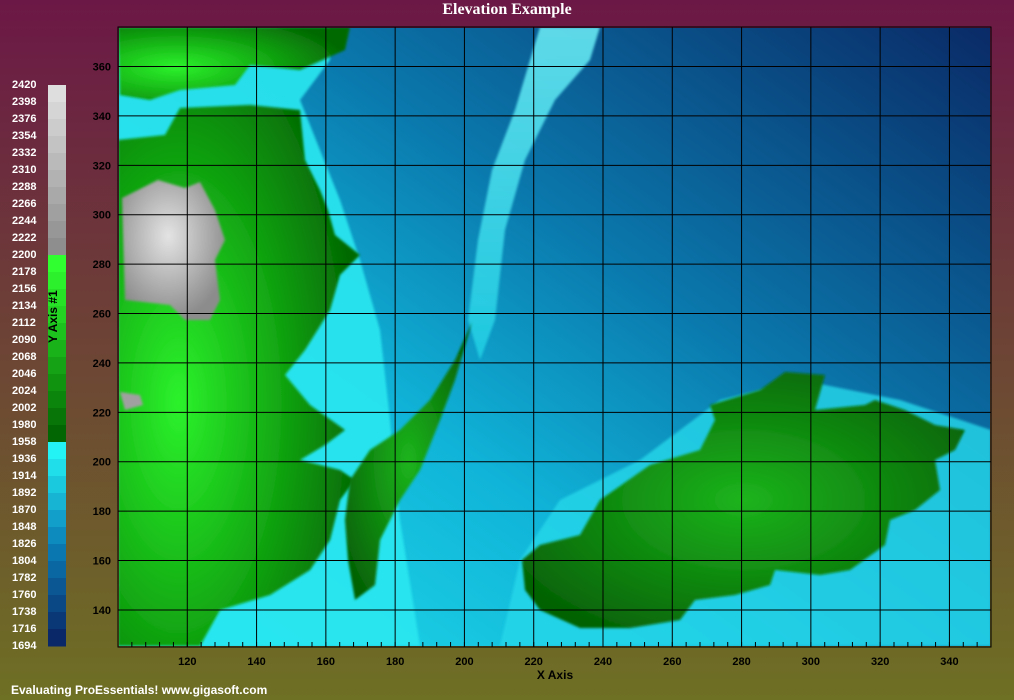  Describe the element at coordinates (24, 595) in the screenshot. I see `legend-level-label: 1760` at that location.